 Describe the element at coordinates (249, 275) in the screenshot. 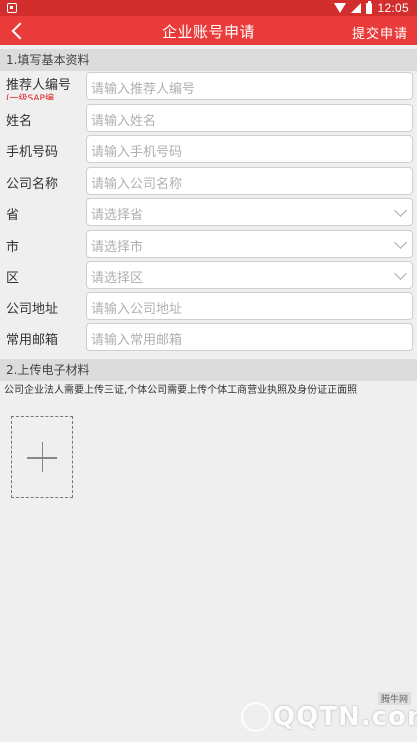

I see `district-select: 请选择区` at that location.